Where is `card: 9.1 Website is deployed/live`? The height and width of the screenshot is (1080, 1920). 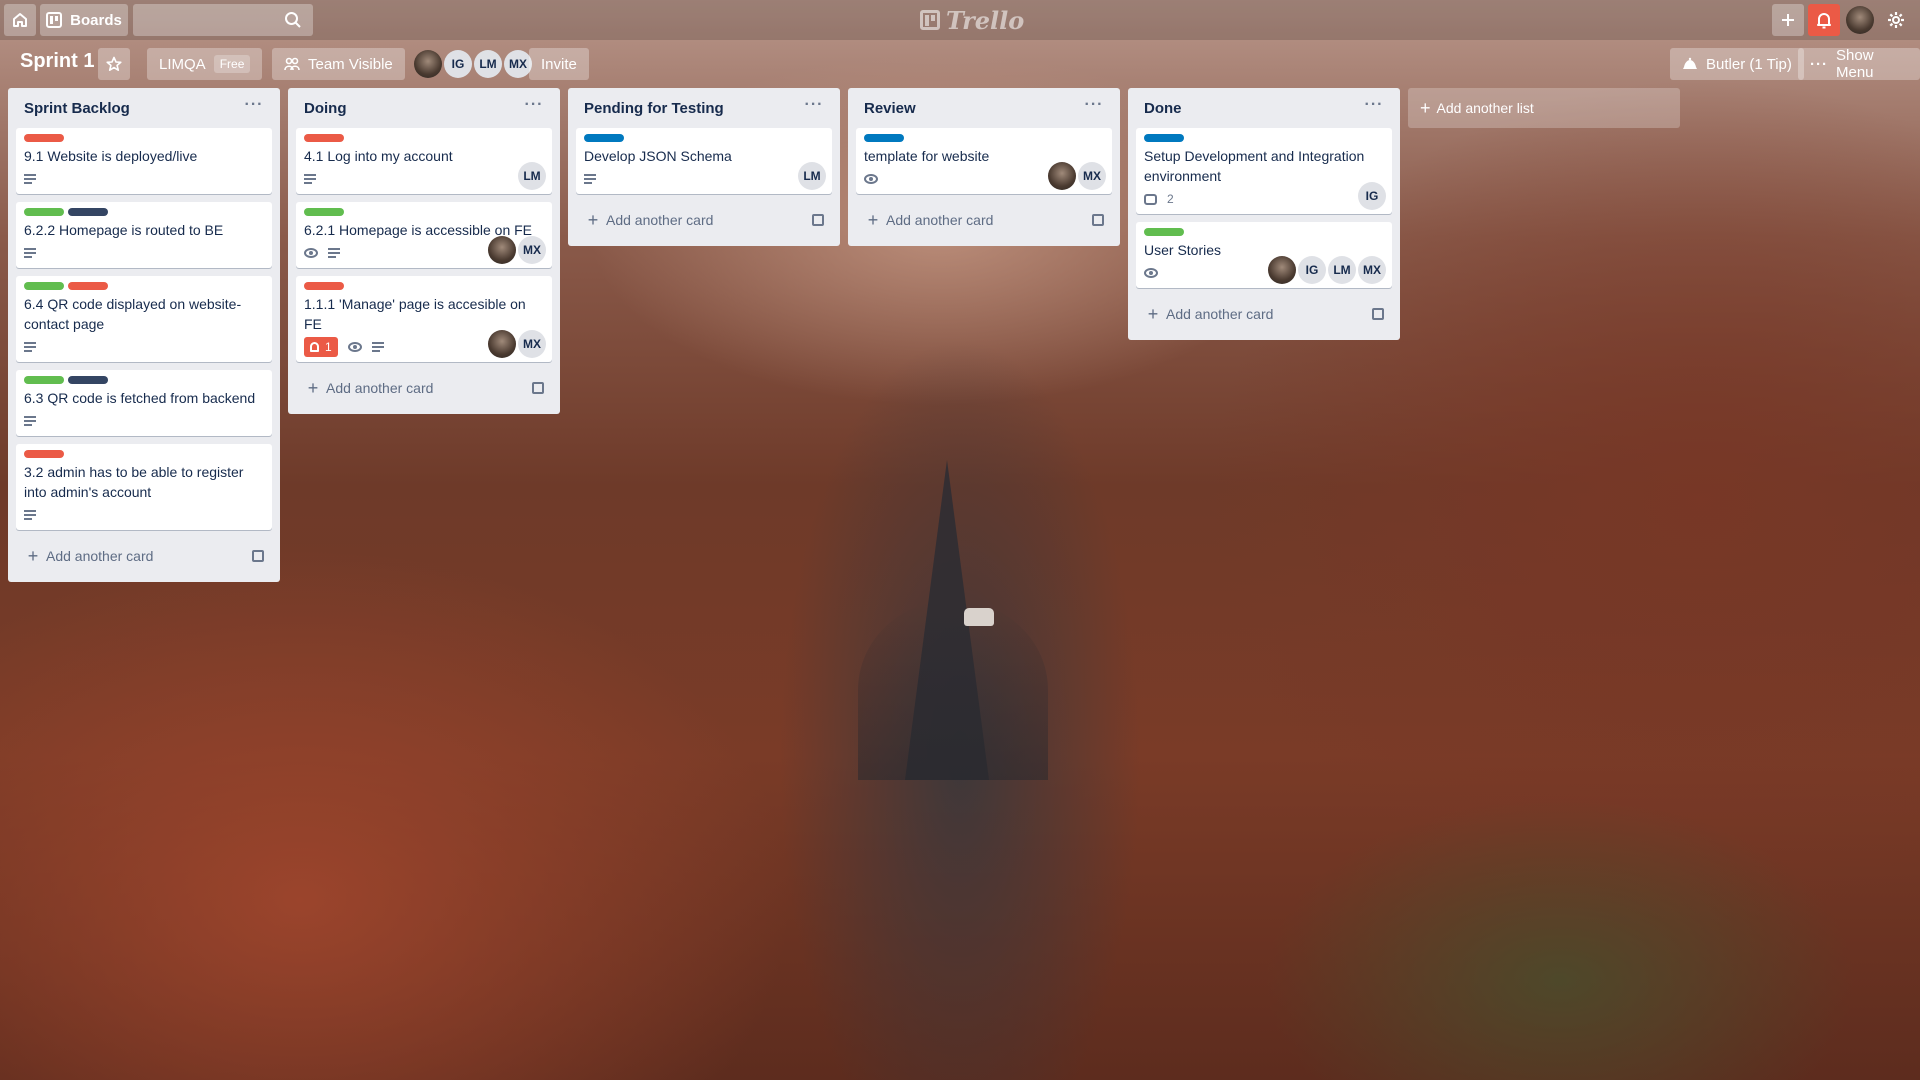 card: 9.1 Website is deployed/live is located at coordinates (144, 161).